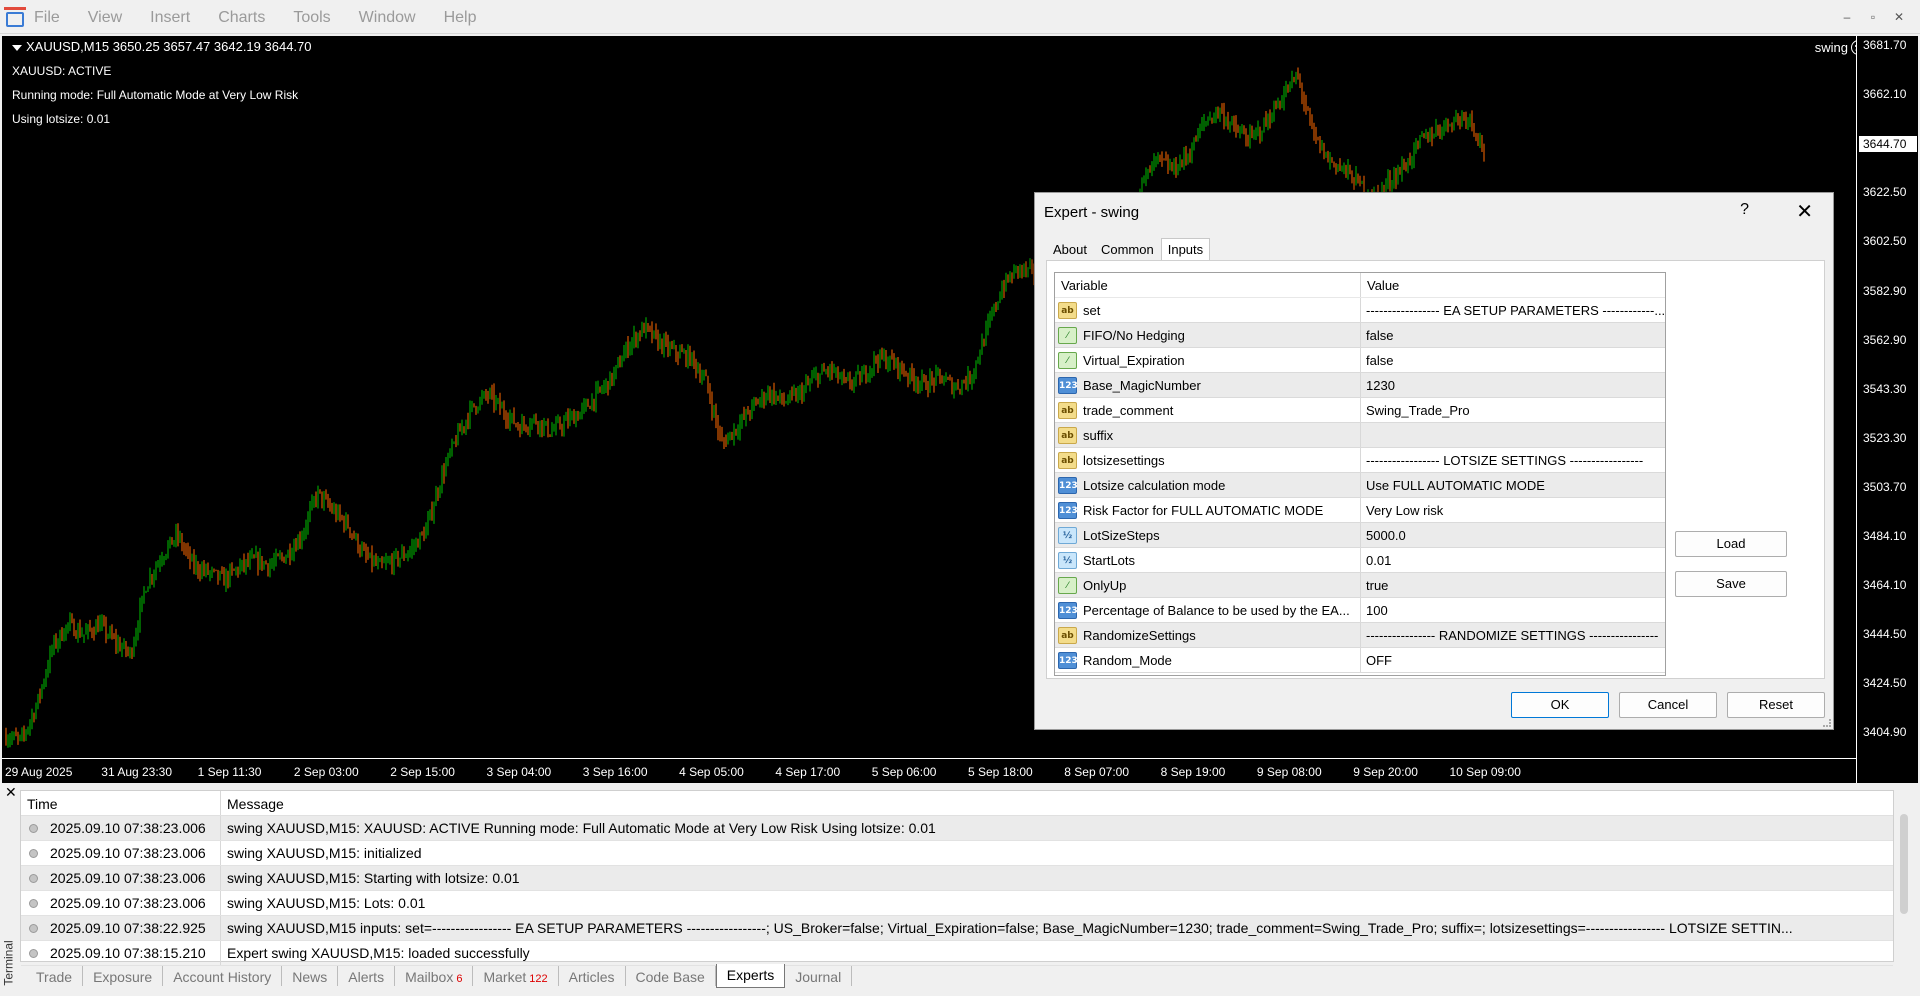 The image size is (1920, 996). What do you see at coordinates (1513, 510) in the screenshot?
I see `input-value-cell: Very Low risk` at bounding box center [1513, 510].